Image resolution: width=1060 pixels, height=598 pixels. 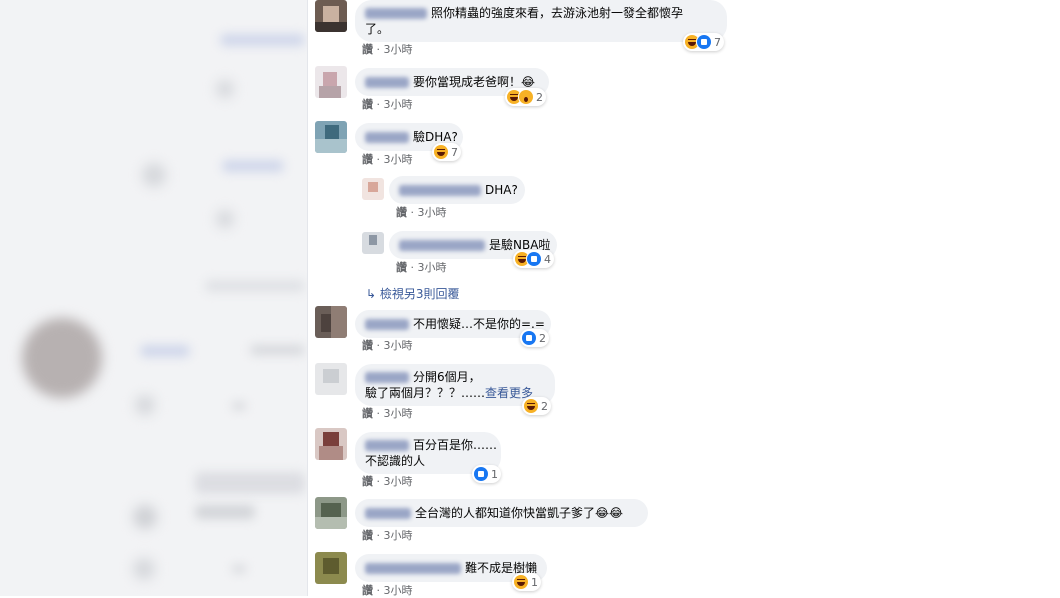 What do you see at coordinates (557, 13) in the screenshot?
I see `comment-text: 照你精蟲的強度來看，去游泳池射一發全都懷孕` at bounding box center [557, 13].